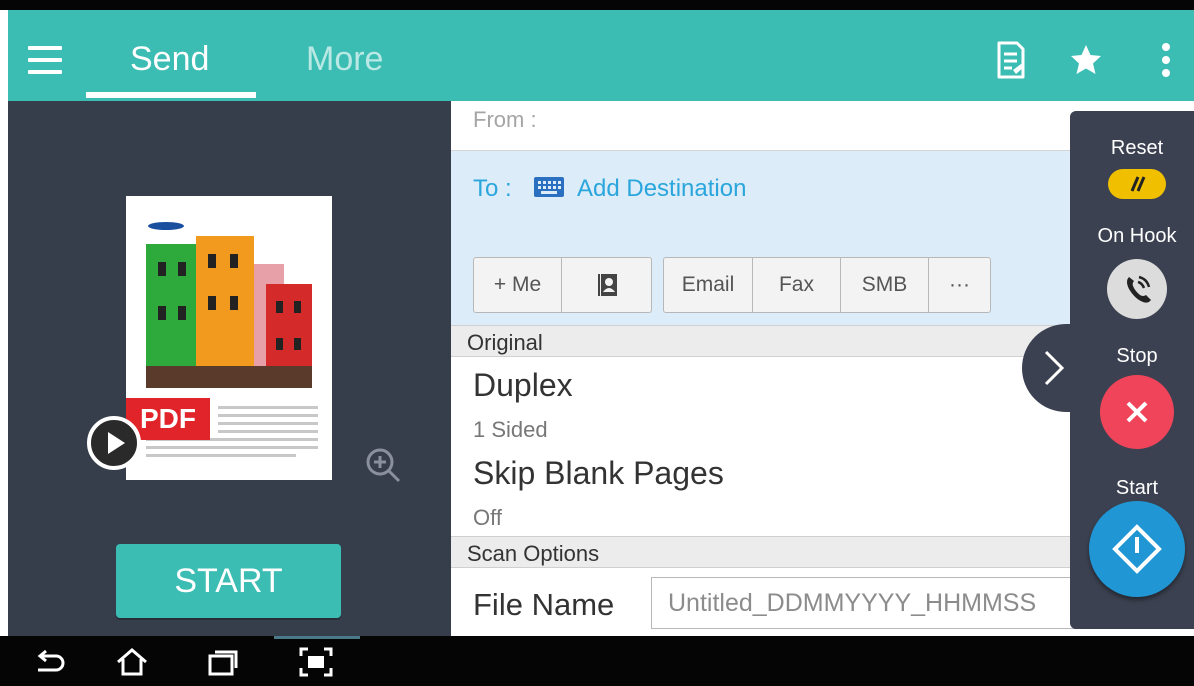 The height and width of the screenshot is (686, 1194). What do you see at coordinates (505, 119) in the screenshot?
I see `from-label: From :` at bounding box center [505, 119].